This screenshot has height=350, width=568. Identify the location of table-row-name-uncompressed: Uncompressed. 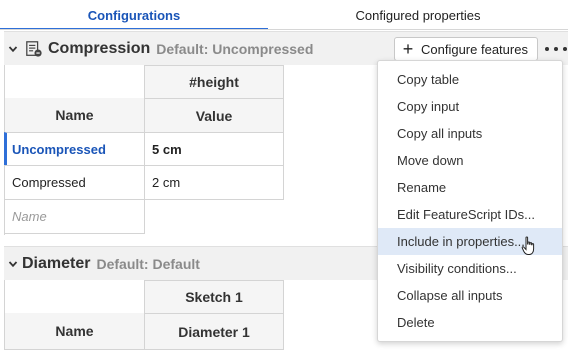
(74, 149).